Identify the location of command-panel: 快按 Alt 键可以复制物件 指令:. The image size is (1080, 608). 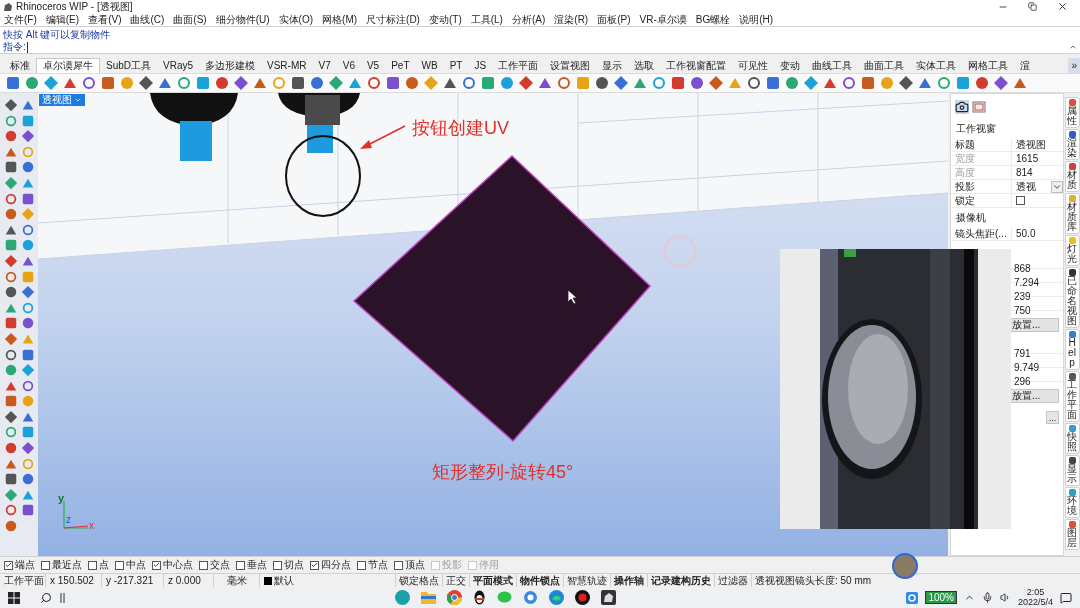
(540, 40).